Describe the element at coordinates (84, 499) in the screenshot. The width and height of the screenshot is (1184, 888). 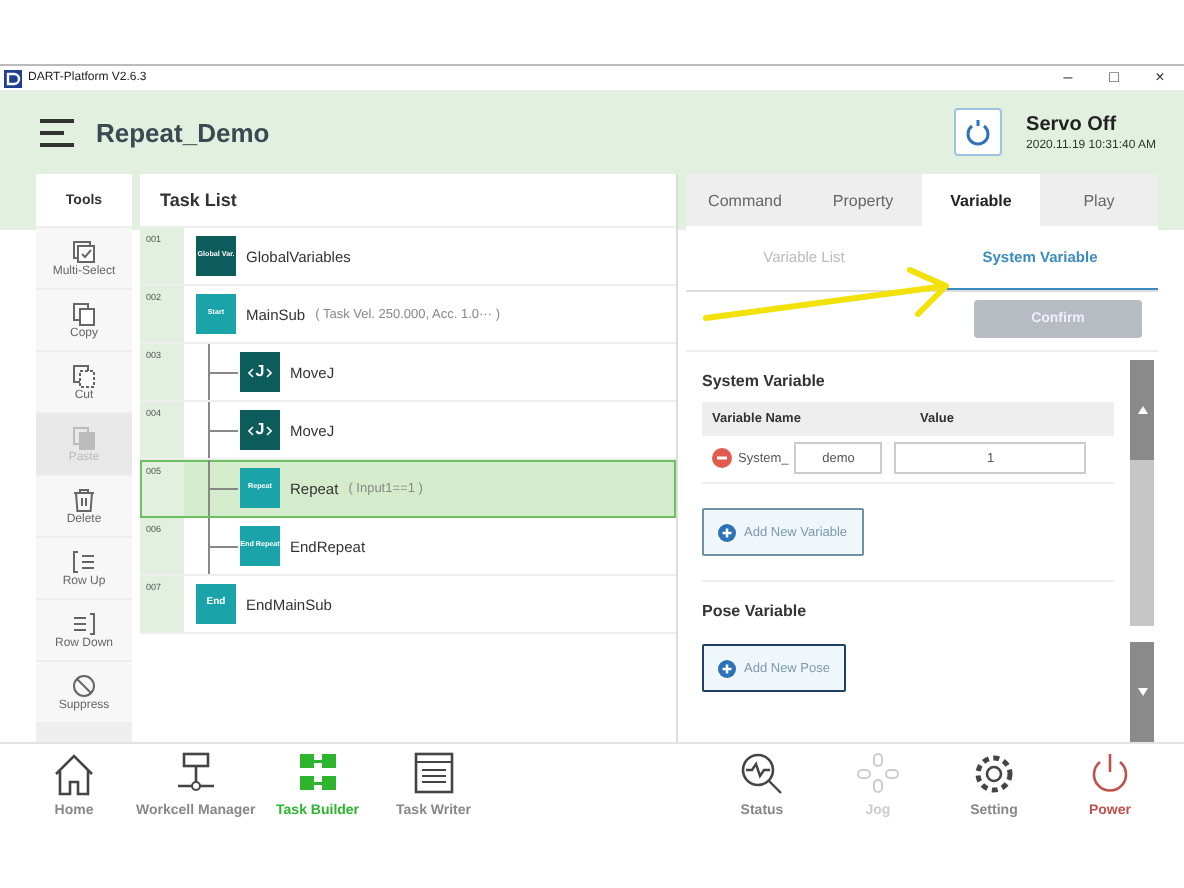
I see `trash-icon` at that location.